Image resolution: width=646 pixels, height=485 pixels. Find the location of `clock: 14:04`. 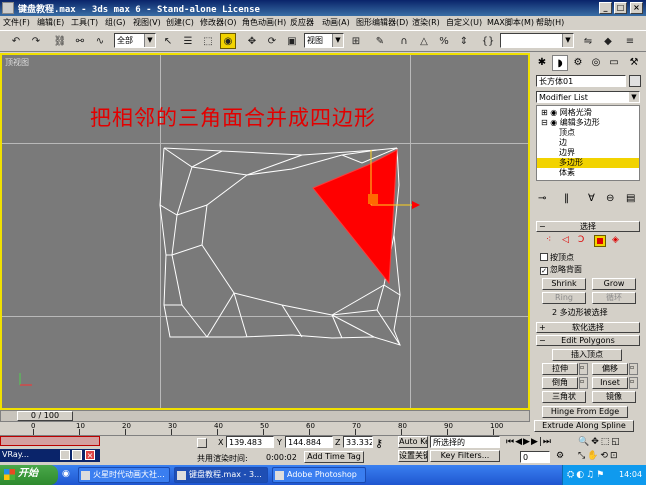

clock: 14:04 is located at coordinates (630, 475).